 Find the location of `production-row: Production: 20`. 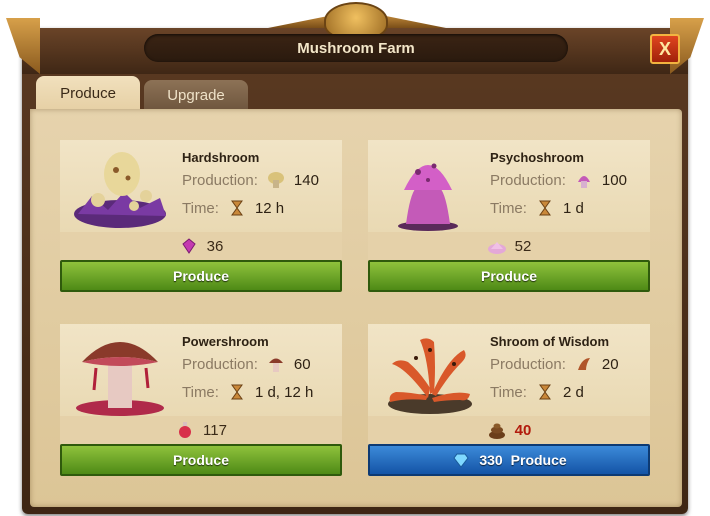

production-row: Production: 20 is located at coordinates (554, 364).